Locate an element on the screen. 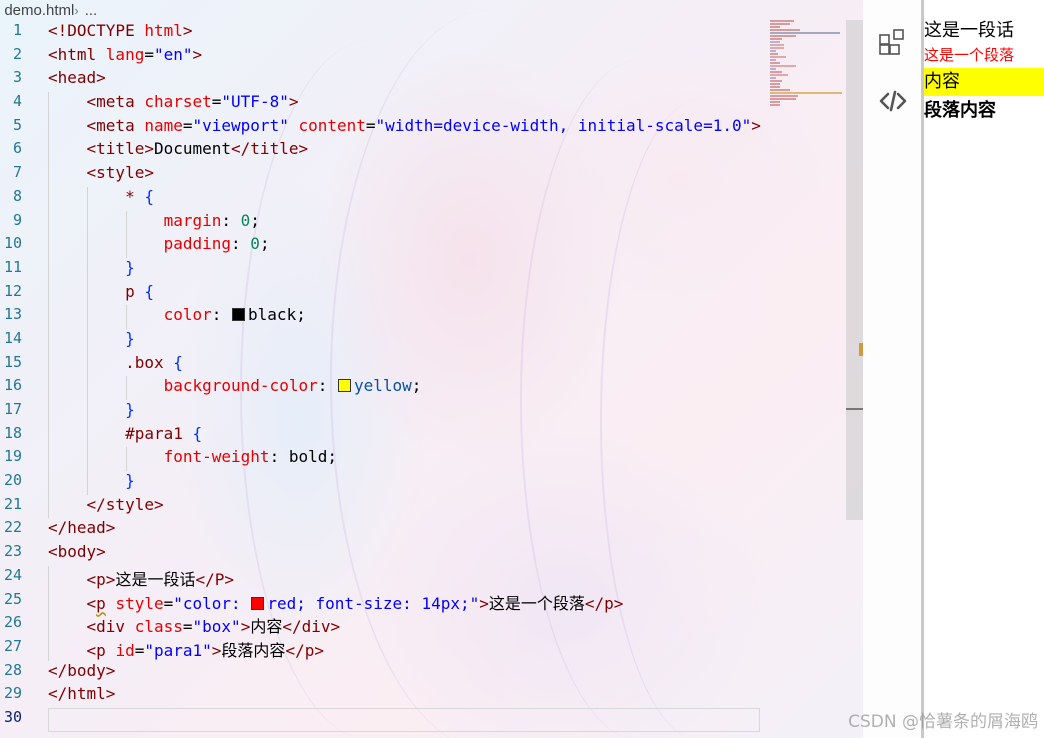 This screenshot has width=1044, height=738. code-line: <p id="para1">段落内容</p> is located at coordinates (413, 648).